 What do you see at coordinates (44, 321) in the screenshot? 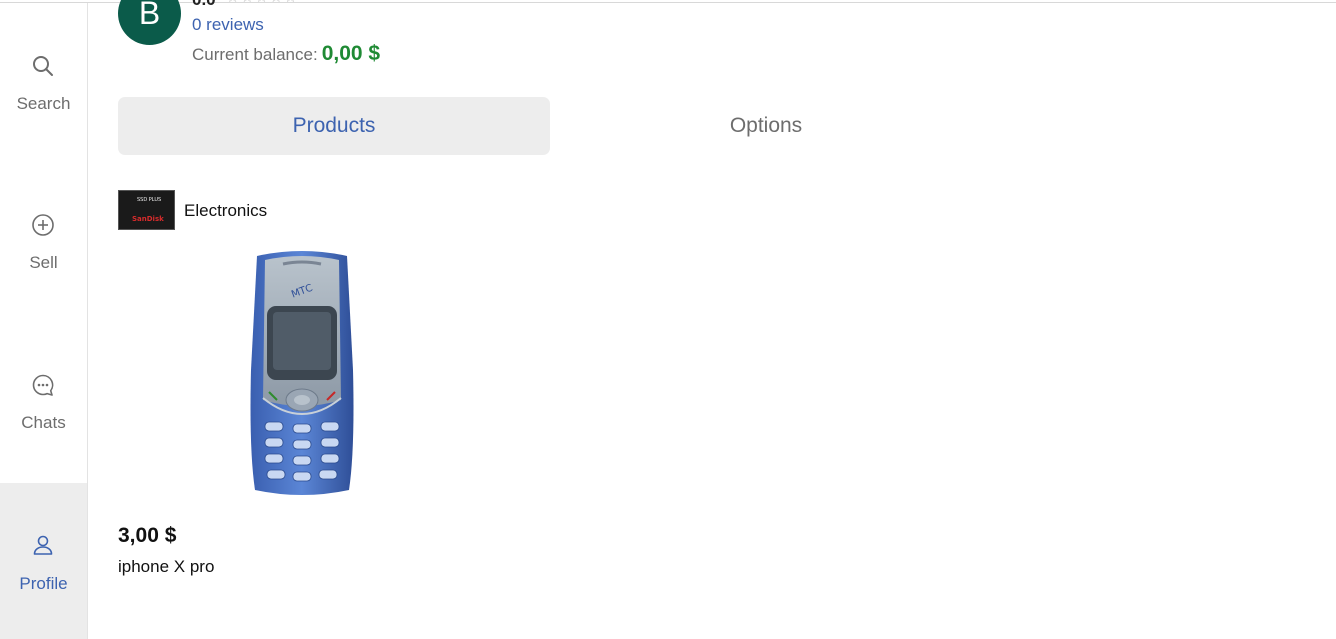
I see `sidebar-nav: Search Sell Chats Profile` at bounding box center [44, 321].